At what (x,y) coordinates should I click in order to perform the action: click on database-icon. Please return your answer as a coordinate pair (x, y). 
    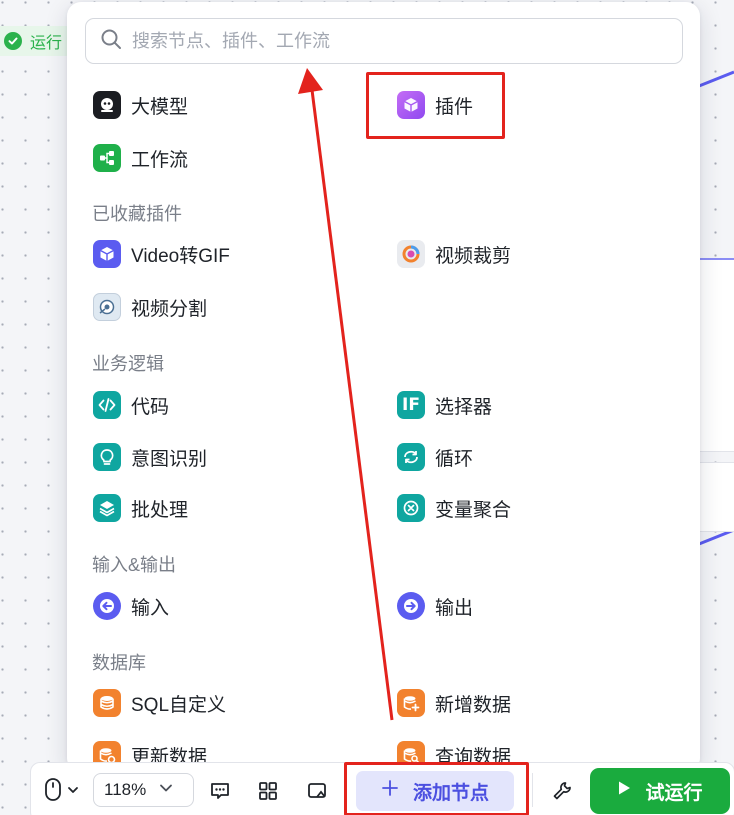
    Looking at the image, I should click on (107, 703).